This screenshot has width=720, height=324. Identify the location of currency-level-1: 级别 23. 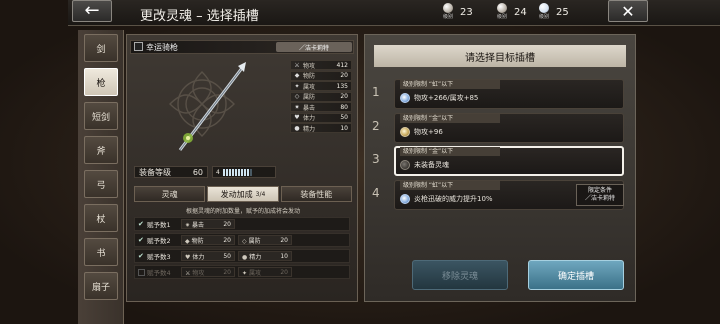
(456, 12).